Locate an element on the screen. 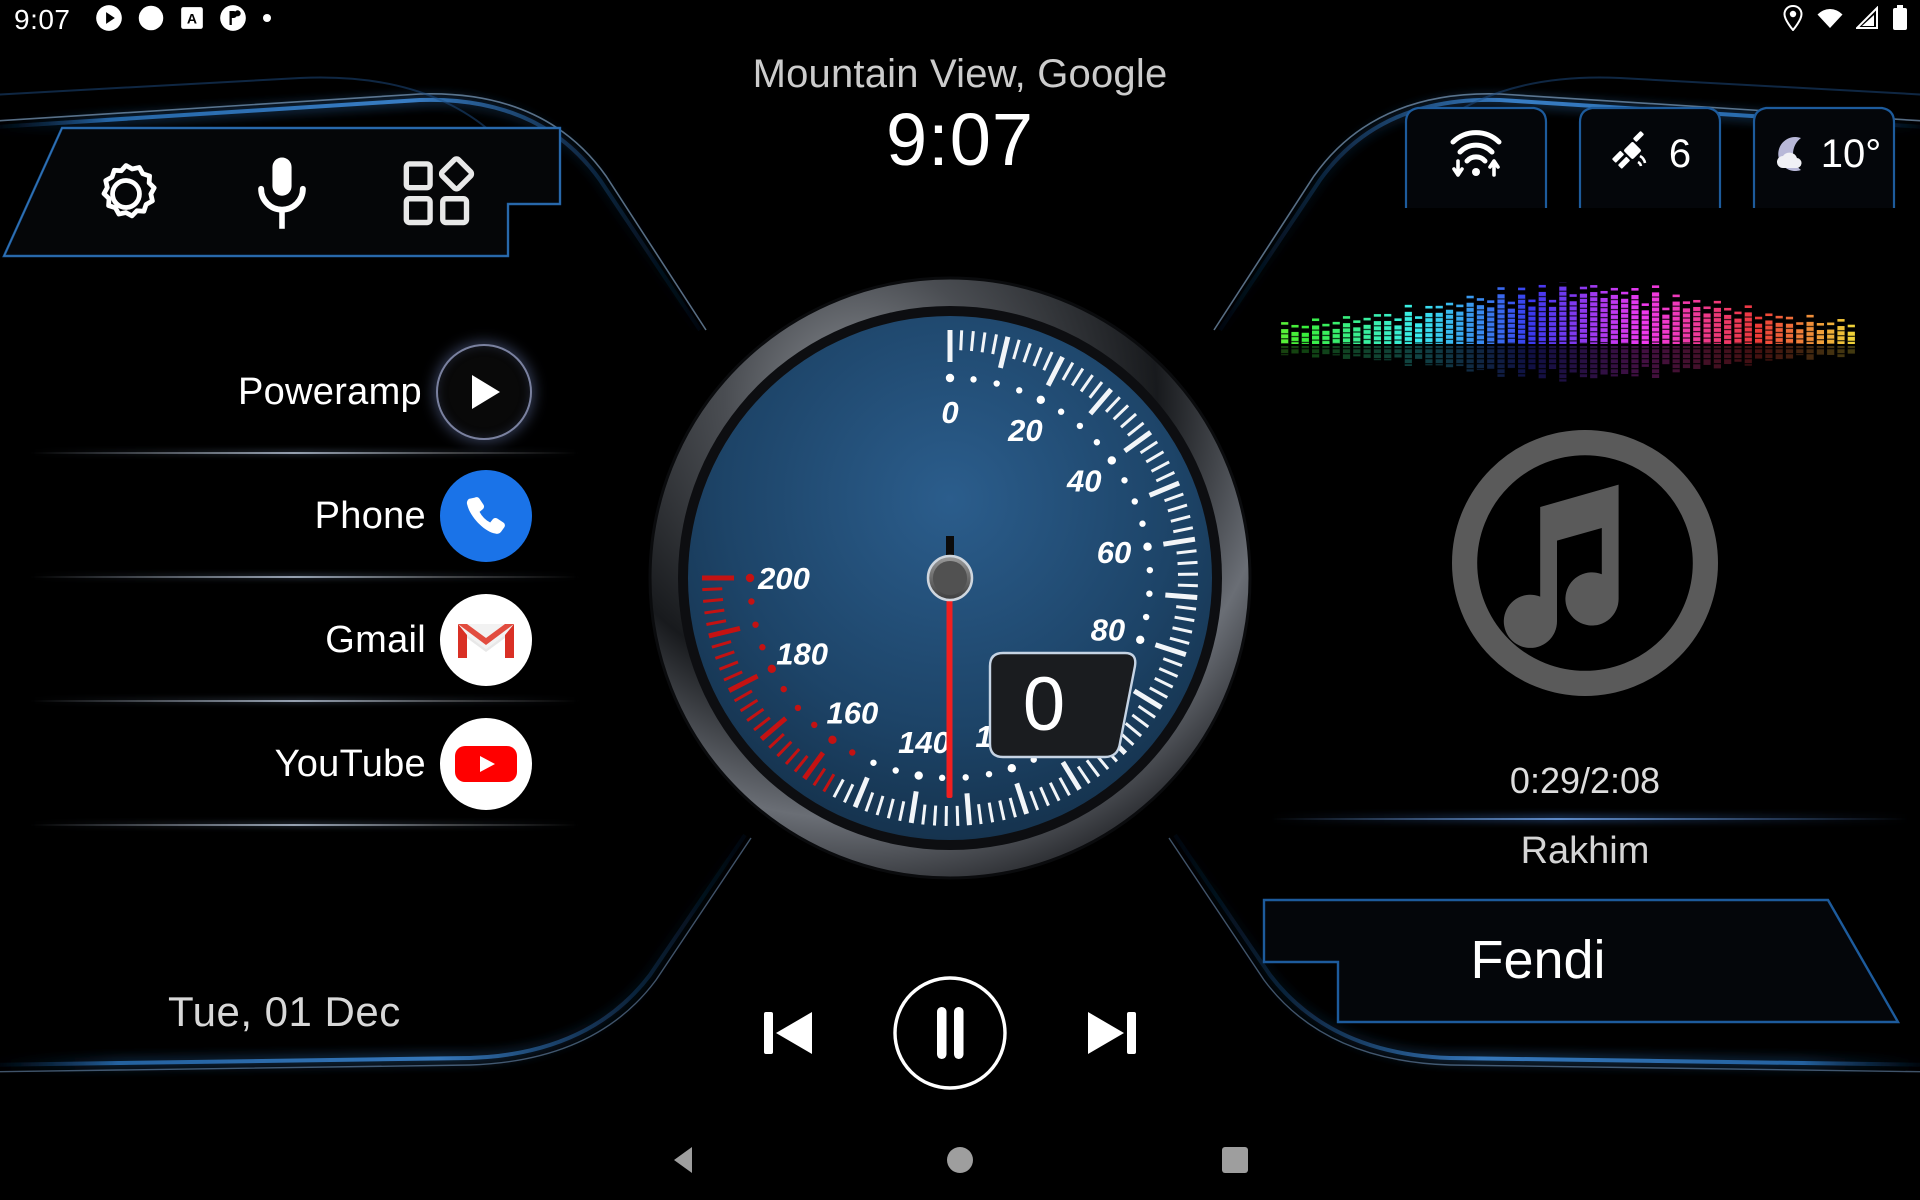 This screenshot has height=1200, width=1920. play-pause-button is located at coordinates (950, 1033).